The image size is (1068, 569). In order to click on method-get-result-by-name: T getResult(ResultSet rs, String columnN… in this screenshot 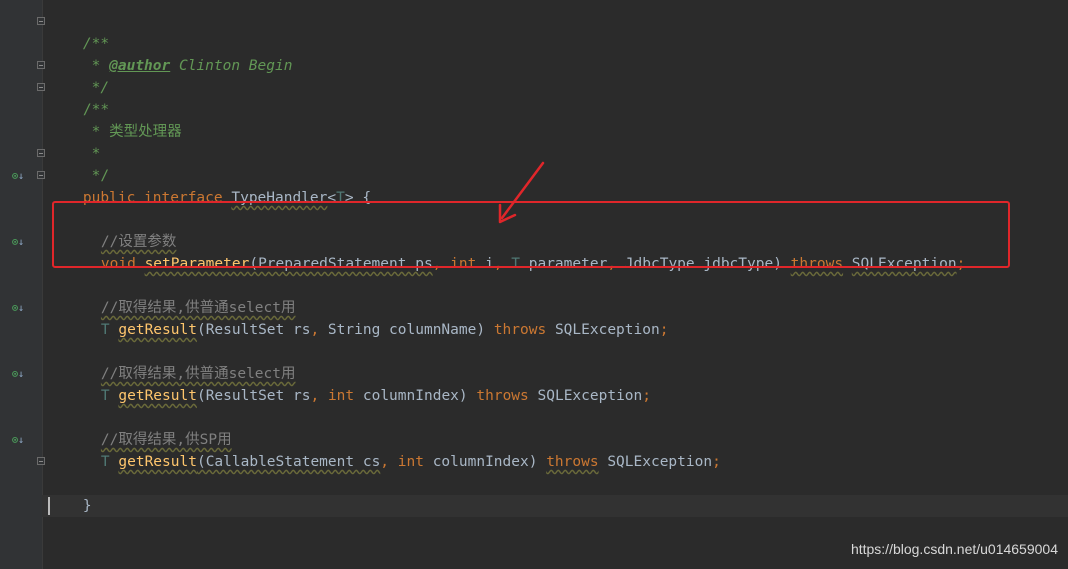, I will do `click(367, 317)`.